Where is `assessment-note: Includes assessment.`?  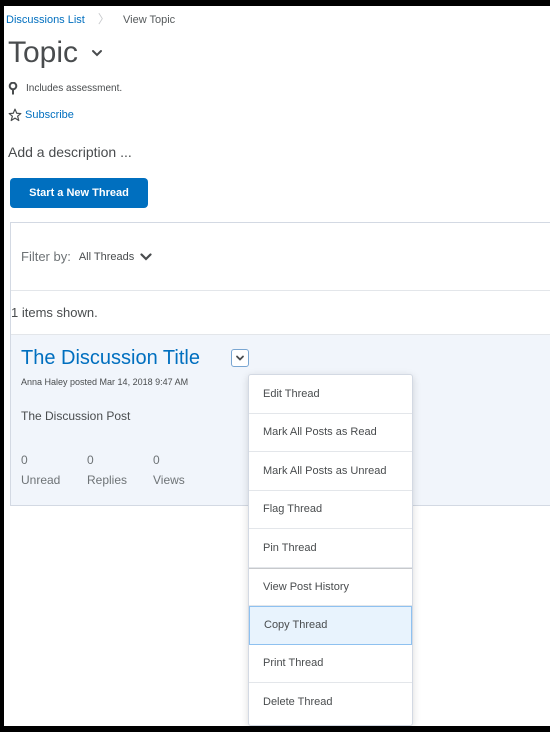
assessment-note: Includes assessment. is located at coordinates (65, 88).